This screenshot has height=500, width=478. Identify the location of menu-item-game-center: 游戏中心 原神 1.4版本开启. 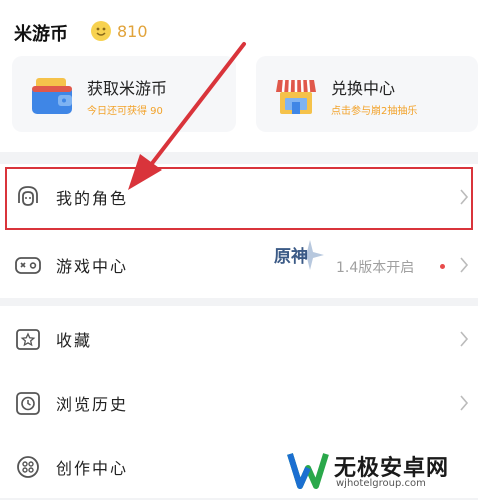
(239, 265).